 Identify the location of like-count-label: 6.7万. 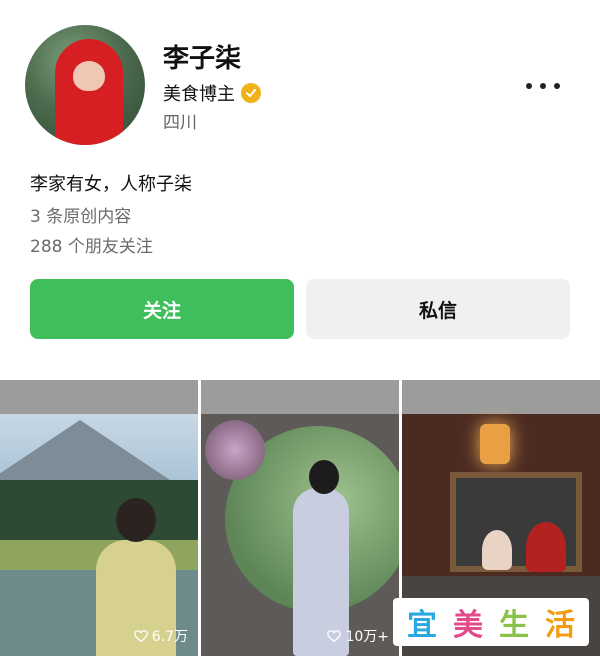
(169, 637).